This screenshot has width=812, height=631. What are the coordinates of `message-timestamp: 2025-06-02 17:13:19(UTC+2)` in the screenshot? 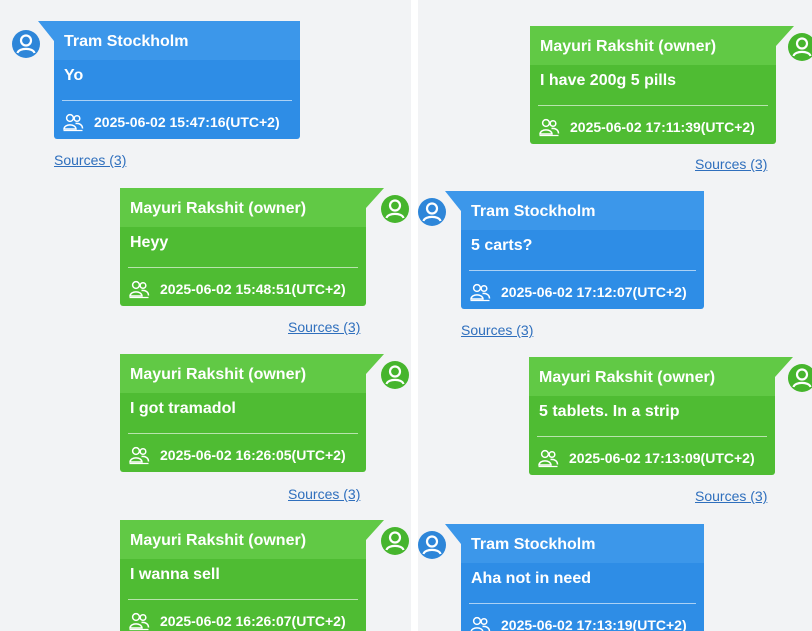 It's located at (594, 624).